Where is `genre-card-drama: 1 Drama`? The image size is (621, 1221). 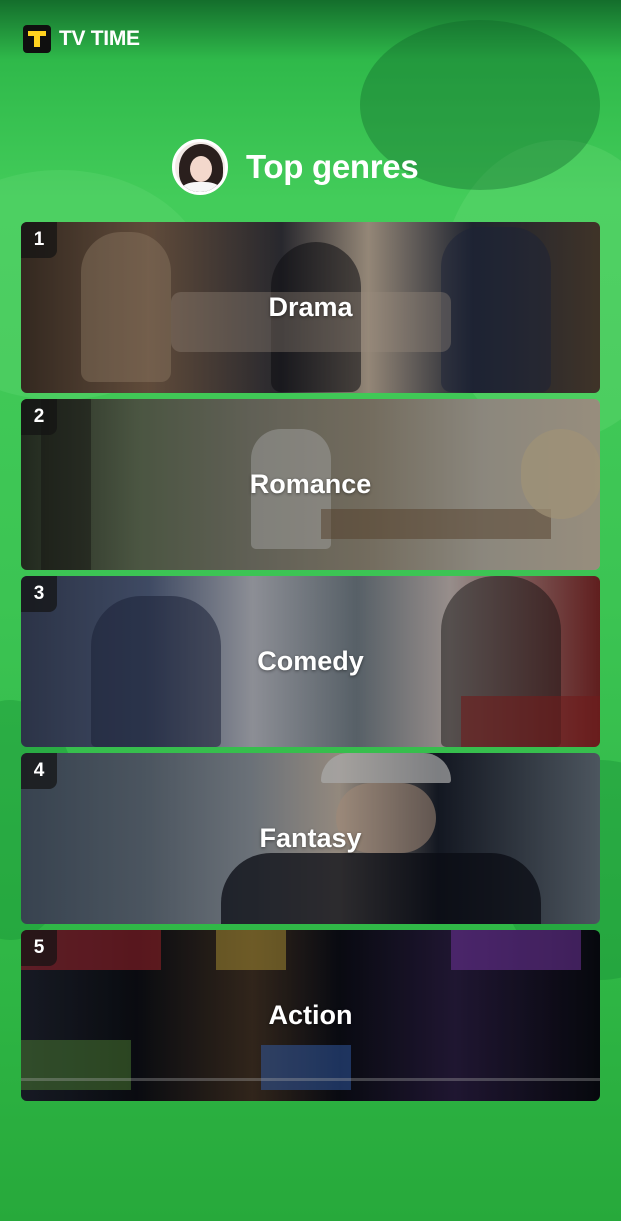
genre-card-drama: 1 Drama is located at coordinates (310, 307).